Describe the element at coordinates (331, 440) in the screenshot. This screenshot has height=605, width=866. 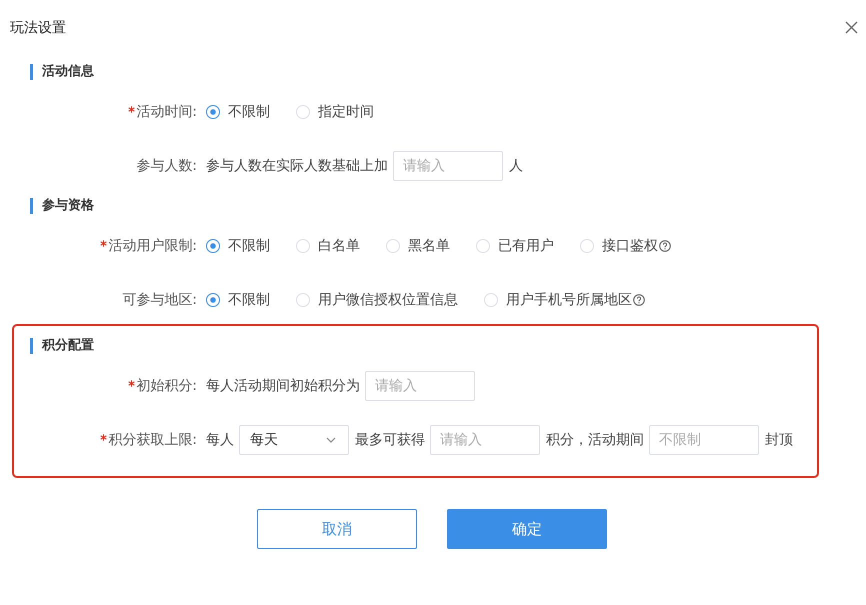
I see `chevron-down-icon` at that location.